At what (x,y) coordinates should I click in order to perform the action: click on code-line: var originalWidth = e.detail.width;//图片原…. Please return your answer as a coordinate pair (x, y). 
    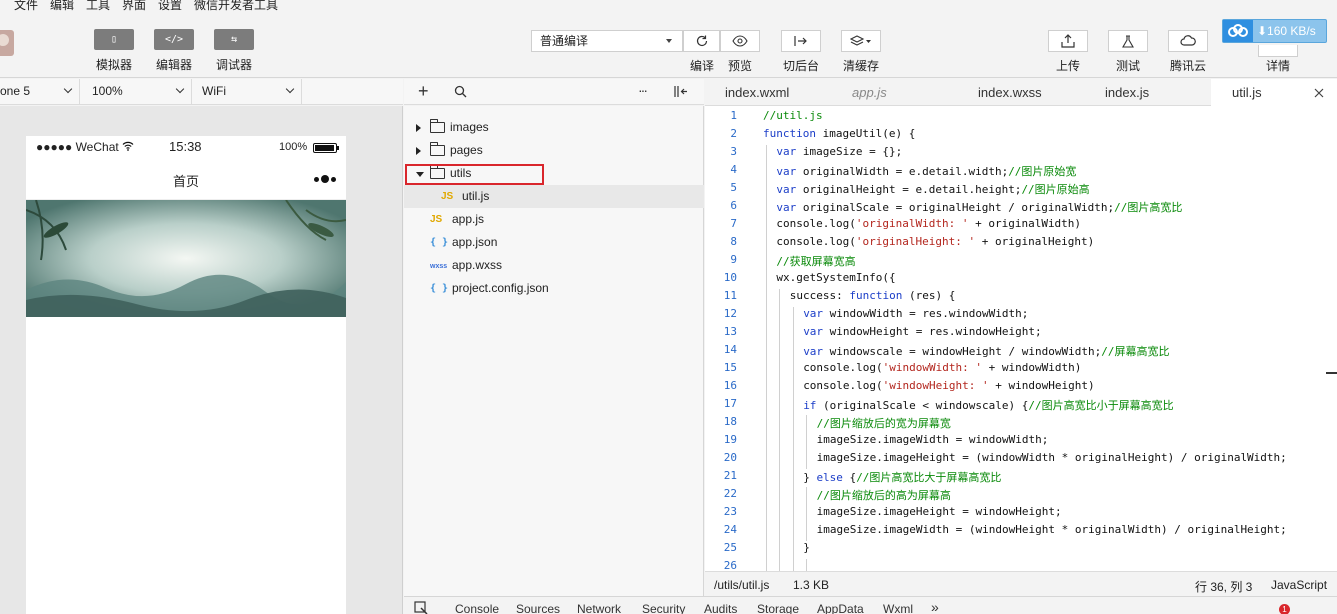
    Looking at the image, I should click on (926, 171).